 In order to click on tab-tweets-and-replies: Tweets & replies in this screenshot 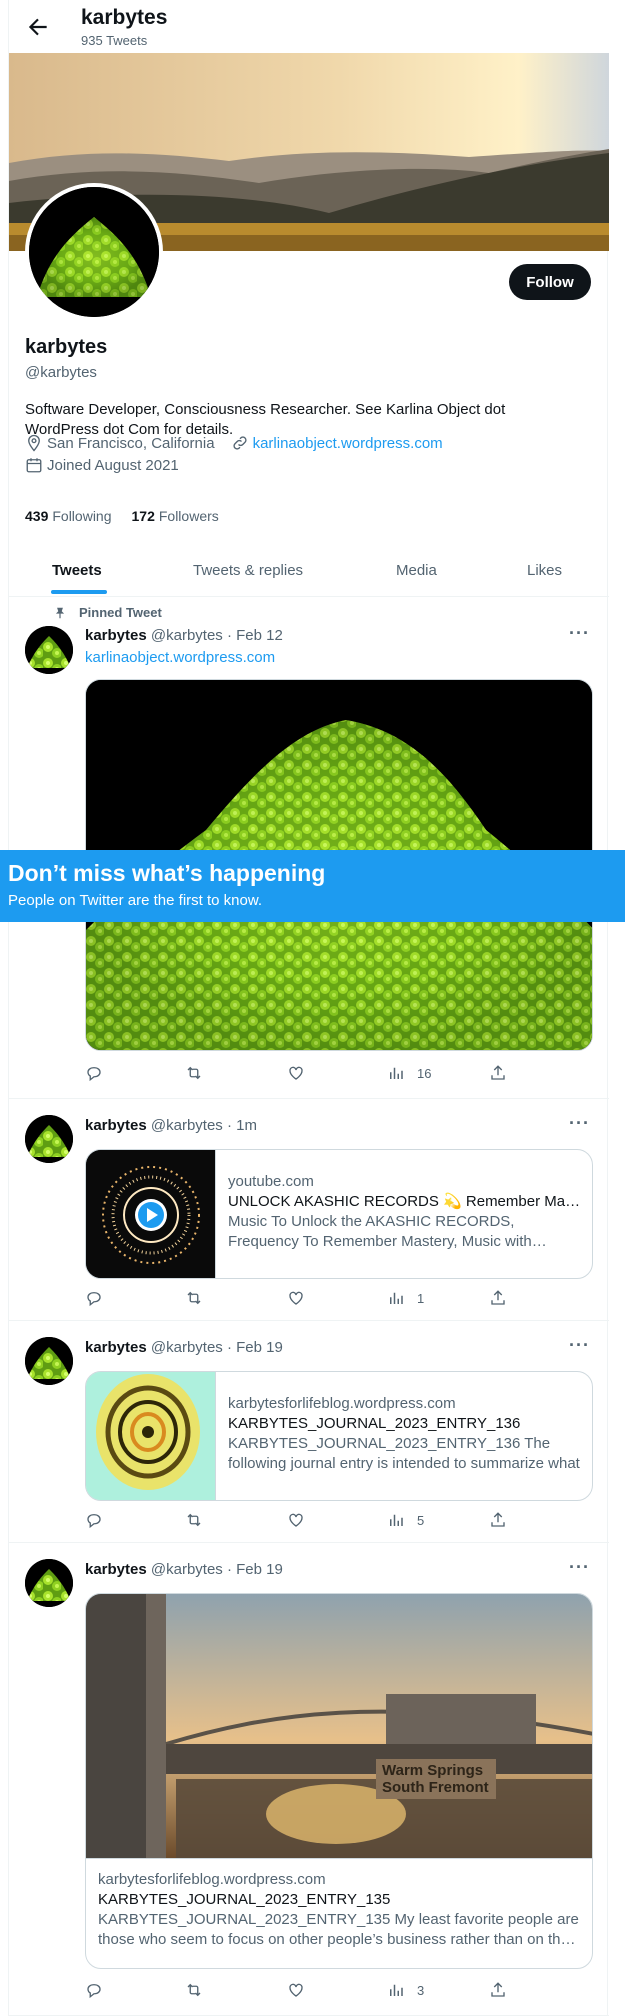, I will do `click(248, 570)`.